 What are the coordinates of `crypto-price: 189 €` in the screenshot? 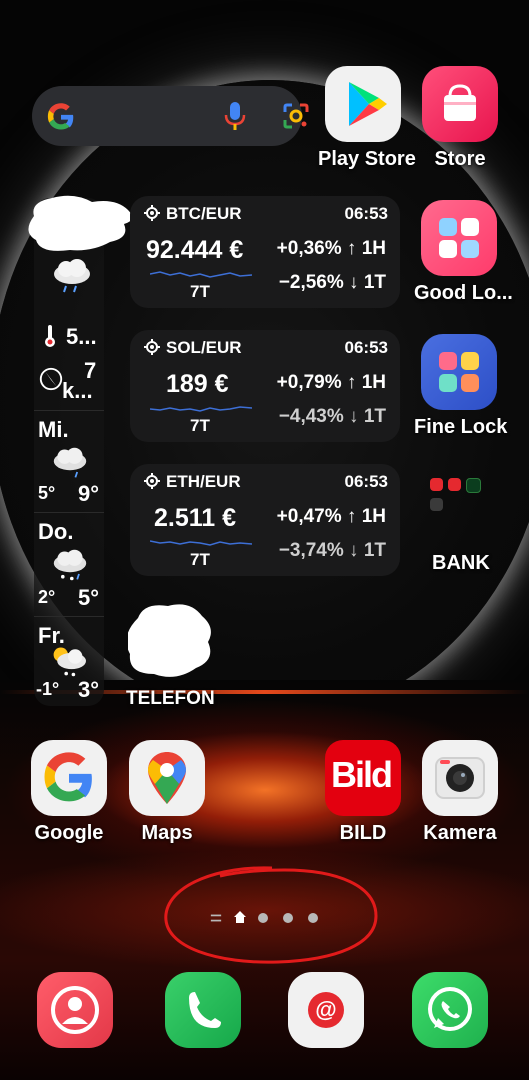 It's located at (197, 384).